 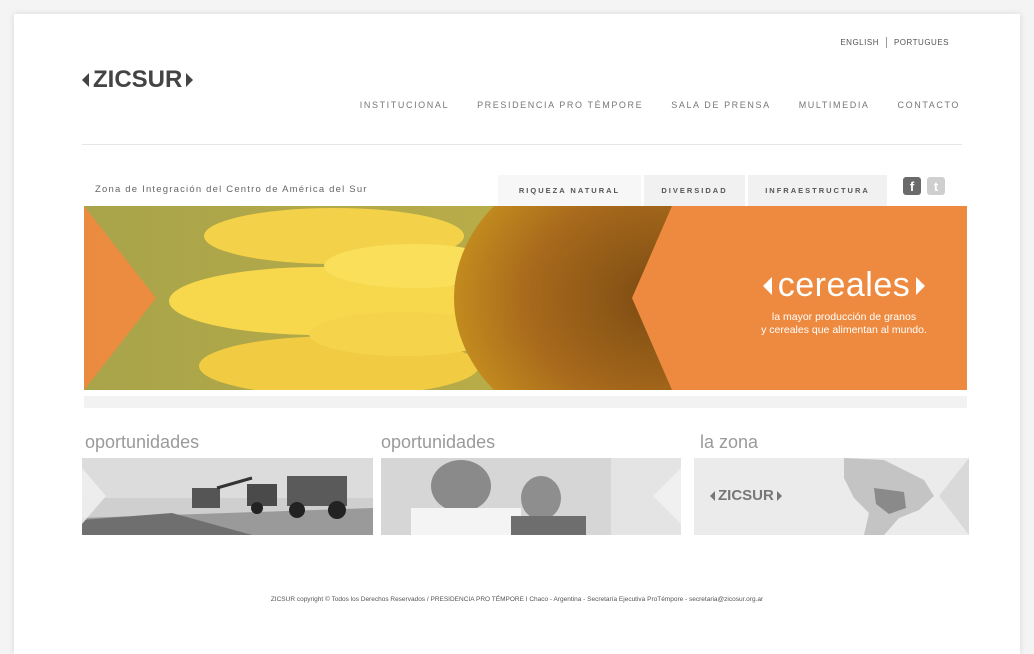 I want to click on nav-presidencia: PRESIDENCIA PRO TÉMPORE, so click(x=560, y=105).